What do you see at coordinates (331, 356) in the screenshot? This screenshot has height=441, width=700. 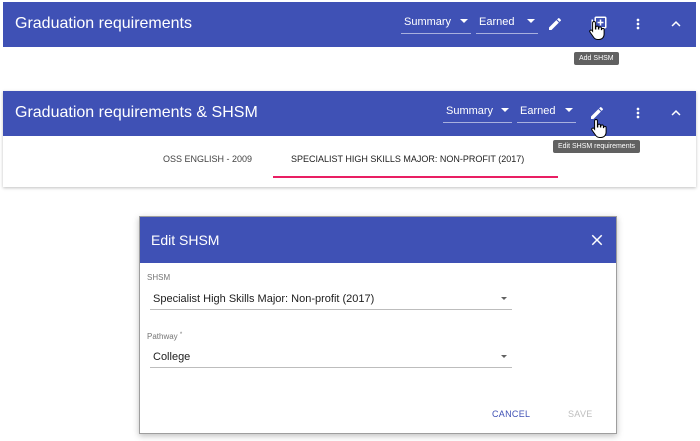 I see `pathway-select: College` at bounding box center [331, 356].